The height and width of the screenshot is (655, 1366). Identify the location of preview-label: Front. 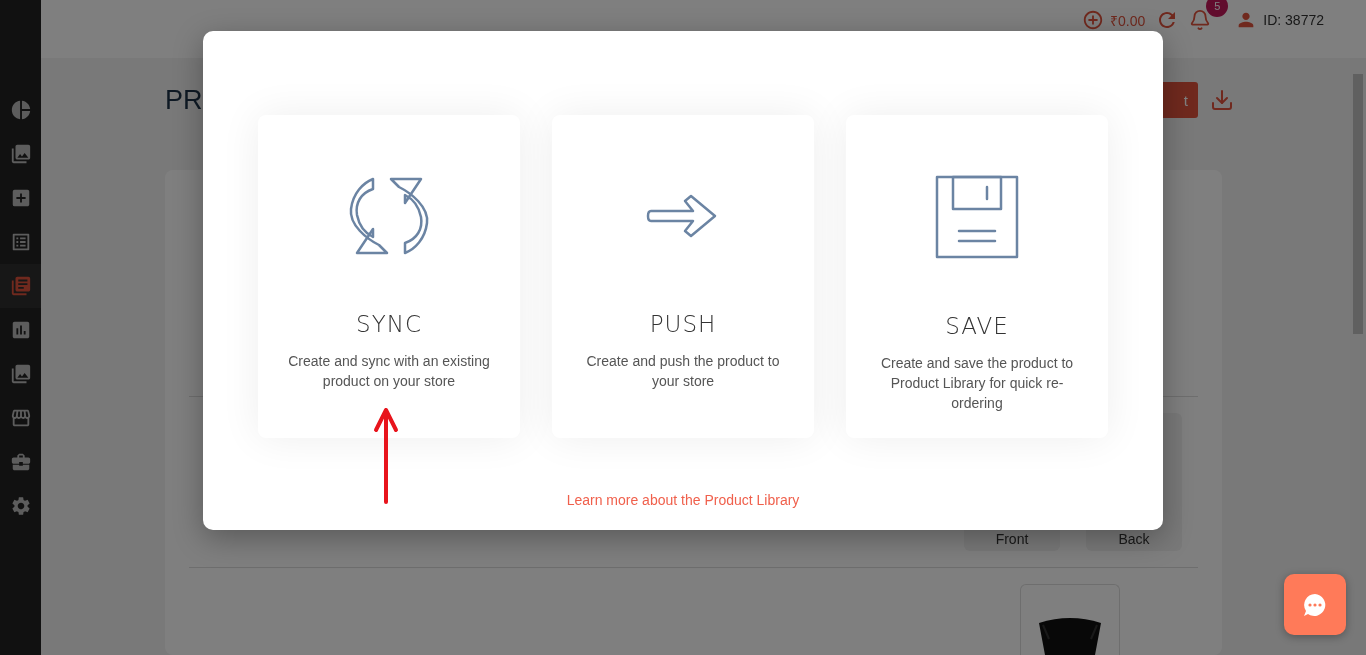
(1012, 539).